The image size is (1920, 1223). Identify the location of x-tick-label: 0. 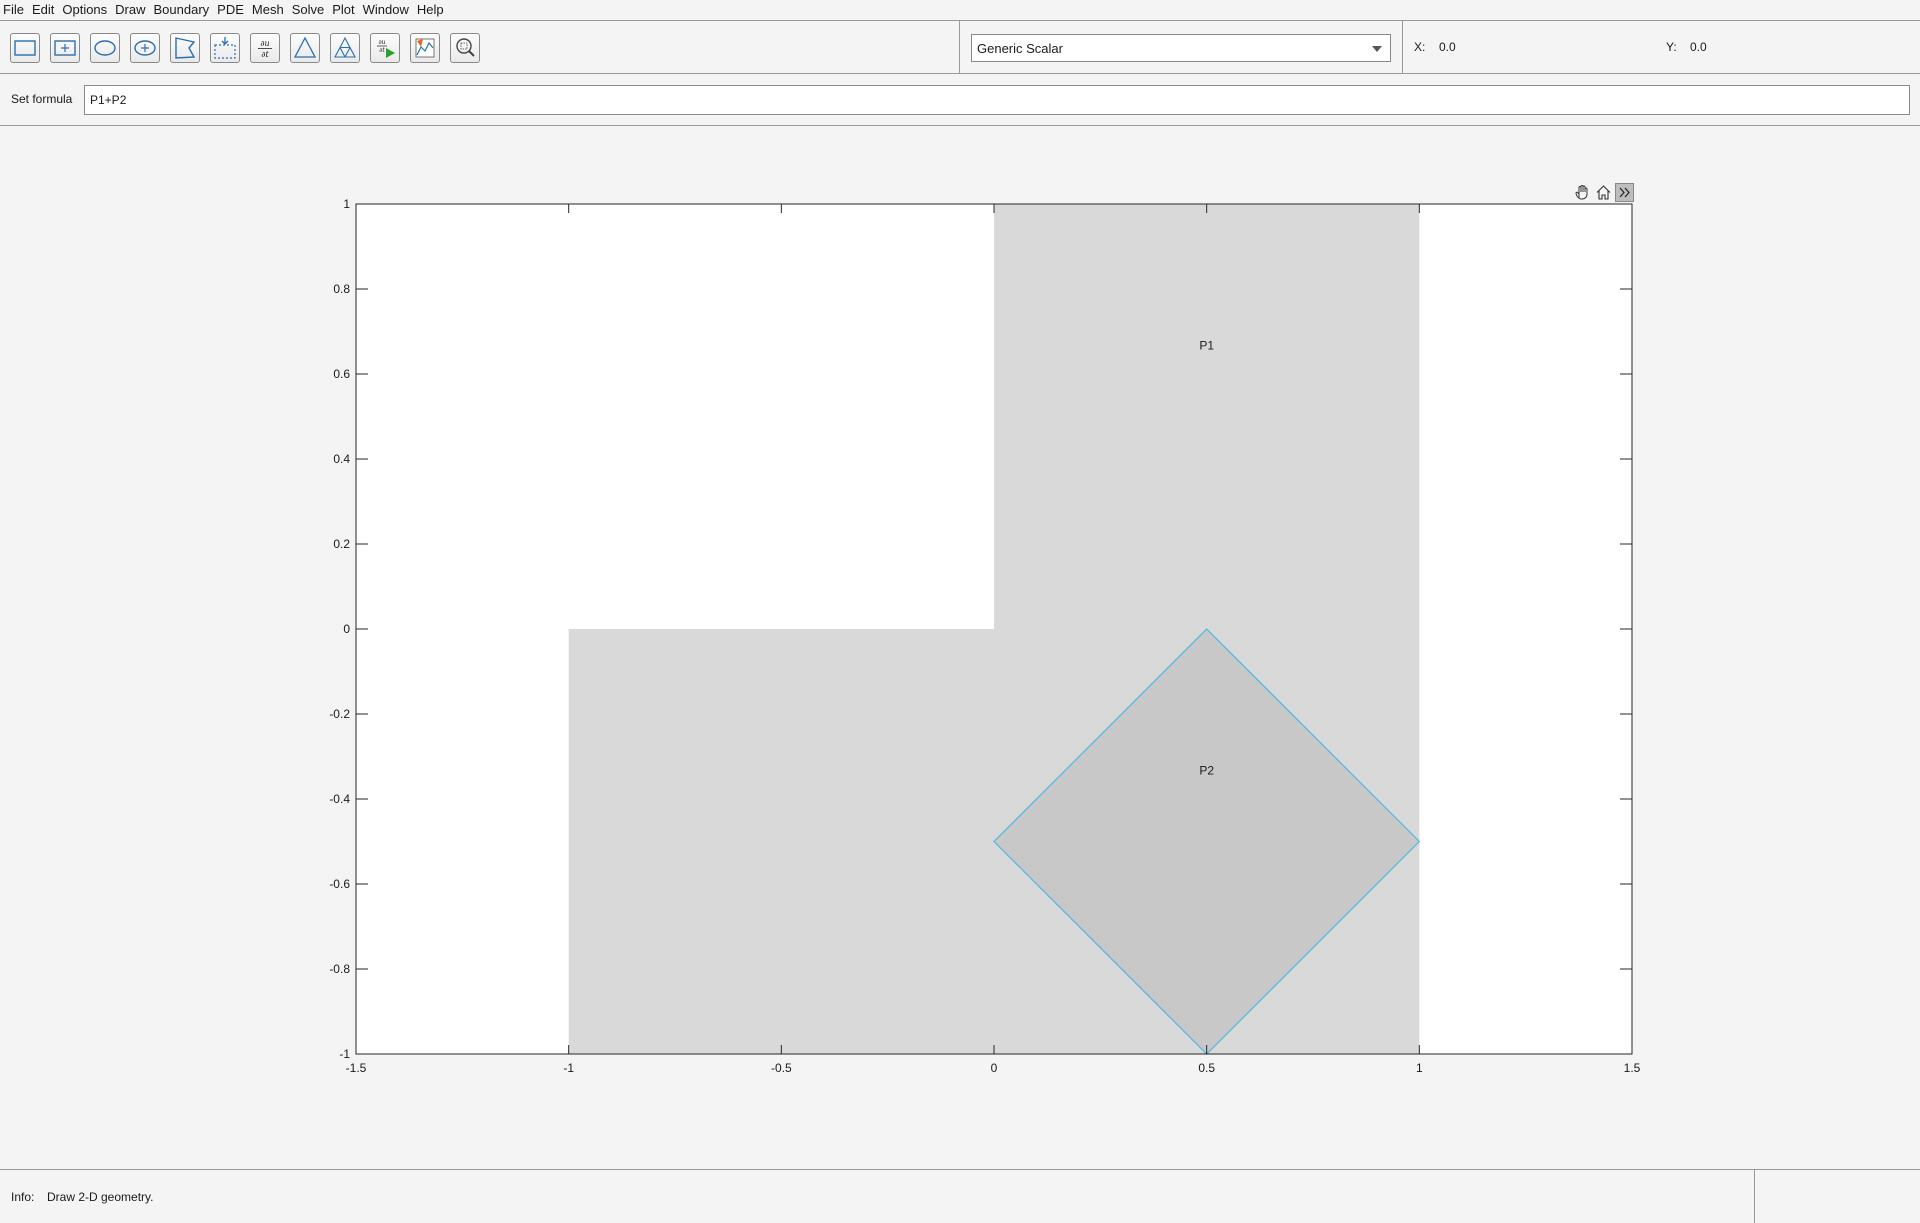
(994, 1068).